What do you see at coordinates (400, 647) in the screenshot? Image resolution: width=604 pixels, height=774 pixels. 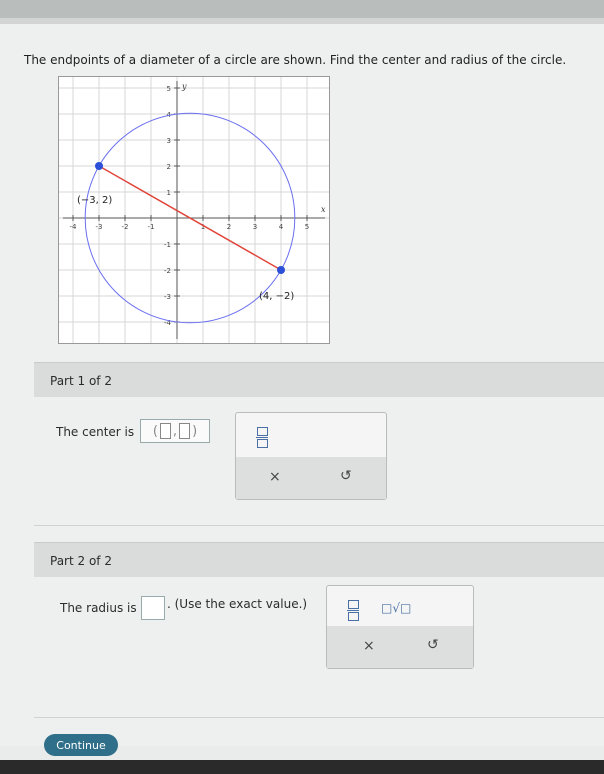 I see `part2-toolbar-actions: × ↺` at bounding box center [400, 647].